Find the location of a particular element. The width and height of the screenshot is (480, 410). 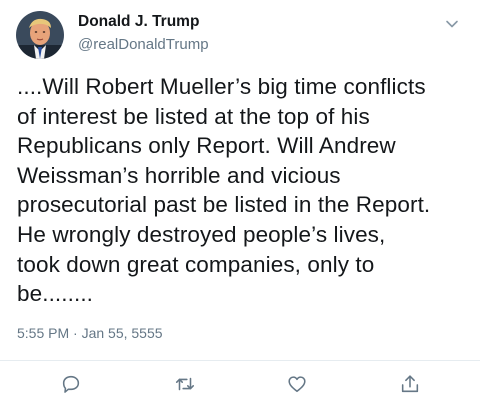

reply-icon is located at coordinates (71, 384).